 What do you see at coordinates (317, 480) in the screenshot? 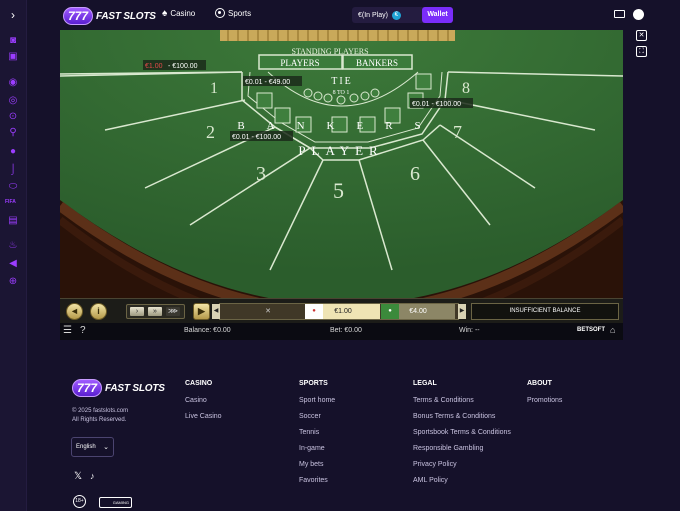
I see `footer-link-favorites: Favorites` at bounding box center [317, 480].